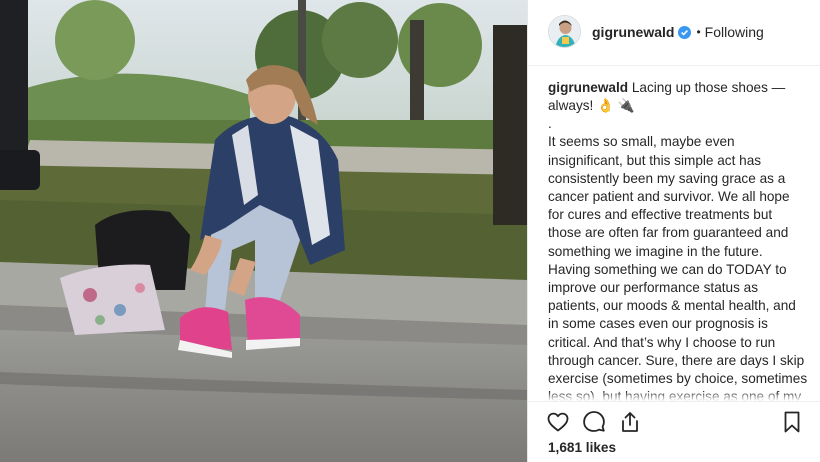 The height and width of the screenshot is (462, 820). I want to click on action-bar, so click(674, 420).